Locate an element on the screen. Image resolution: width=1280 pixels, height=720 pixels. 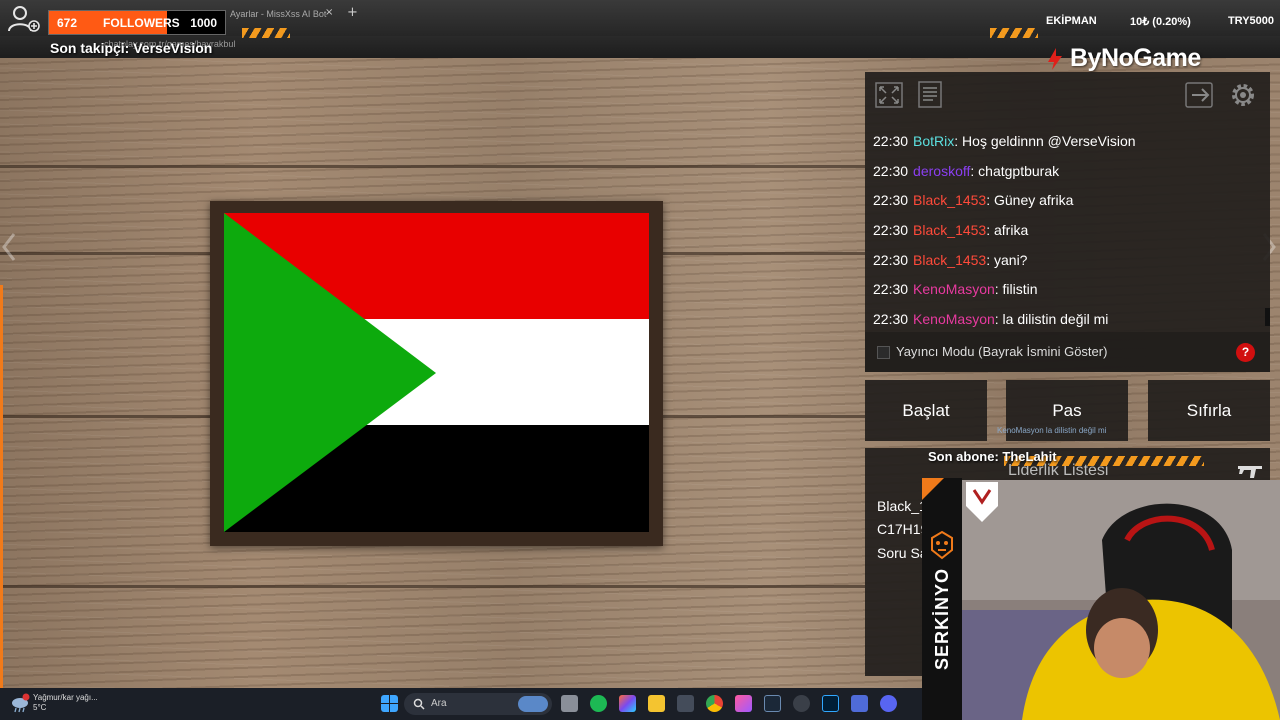
chat-text: : Güney afrika is located at coordinates (1030, 200).